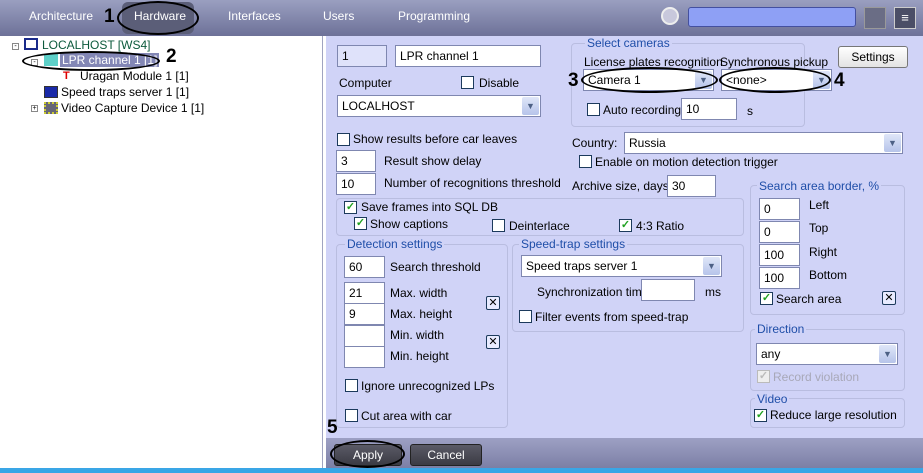 The width and height of the screenshot is (923, 473). I want to click on search-left-field: 0, so click(779, 209).